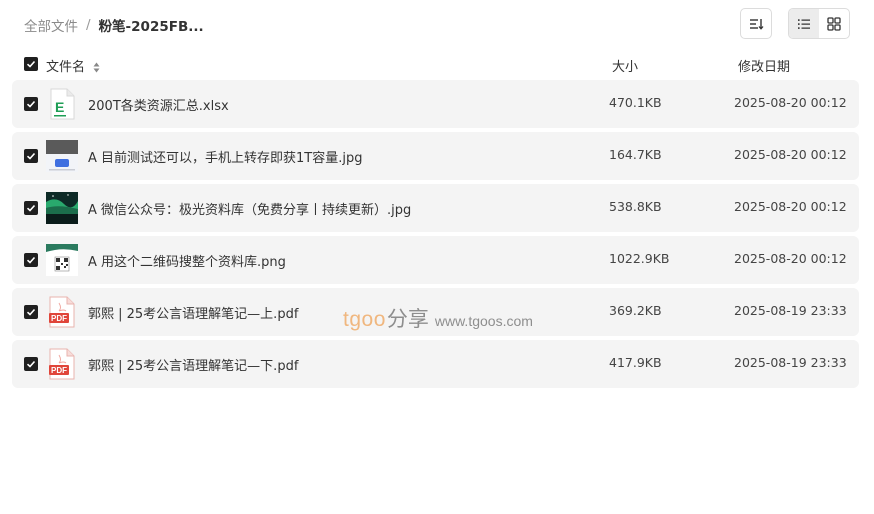 This screenshot has height=514, width=874. What do you see at coordinates (66, 67) in the screenshot?
I see `header-name-label: 文件名` at bounding box center [66, 67].